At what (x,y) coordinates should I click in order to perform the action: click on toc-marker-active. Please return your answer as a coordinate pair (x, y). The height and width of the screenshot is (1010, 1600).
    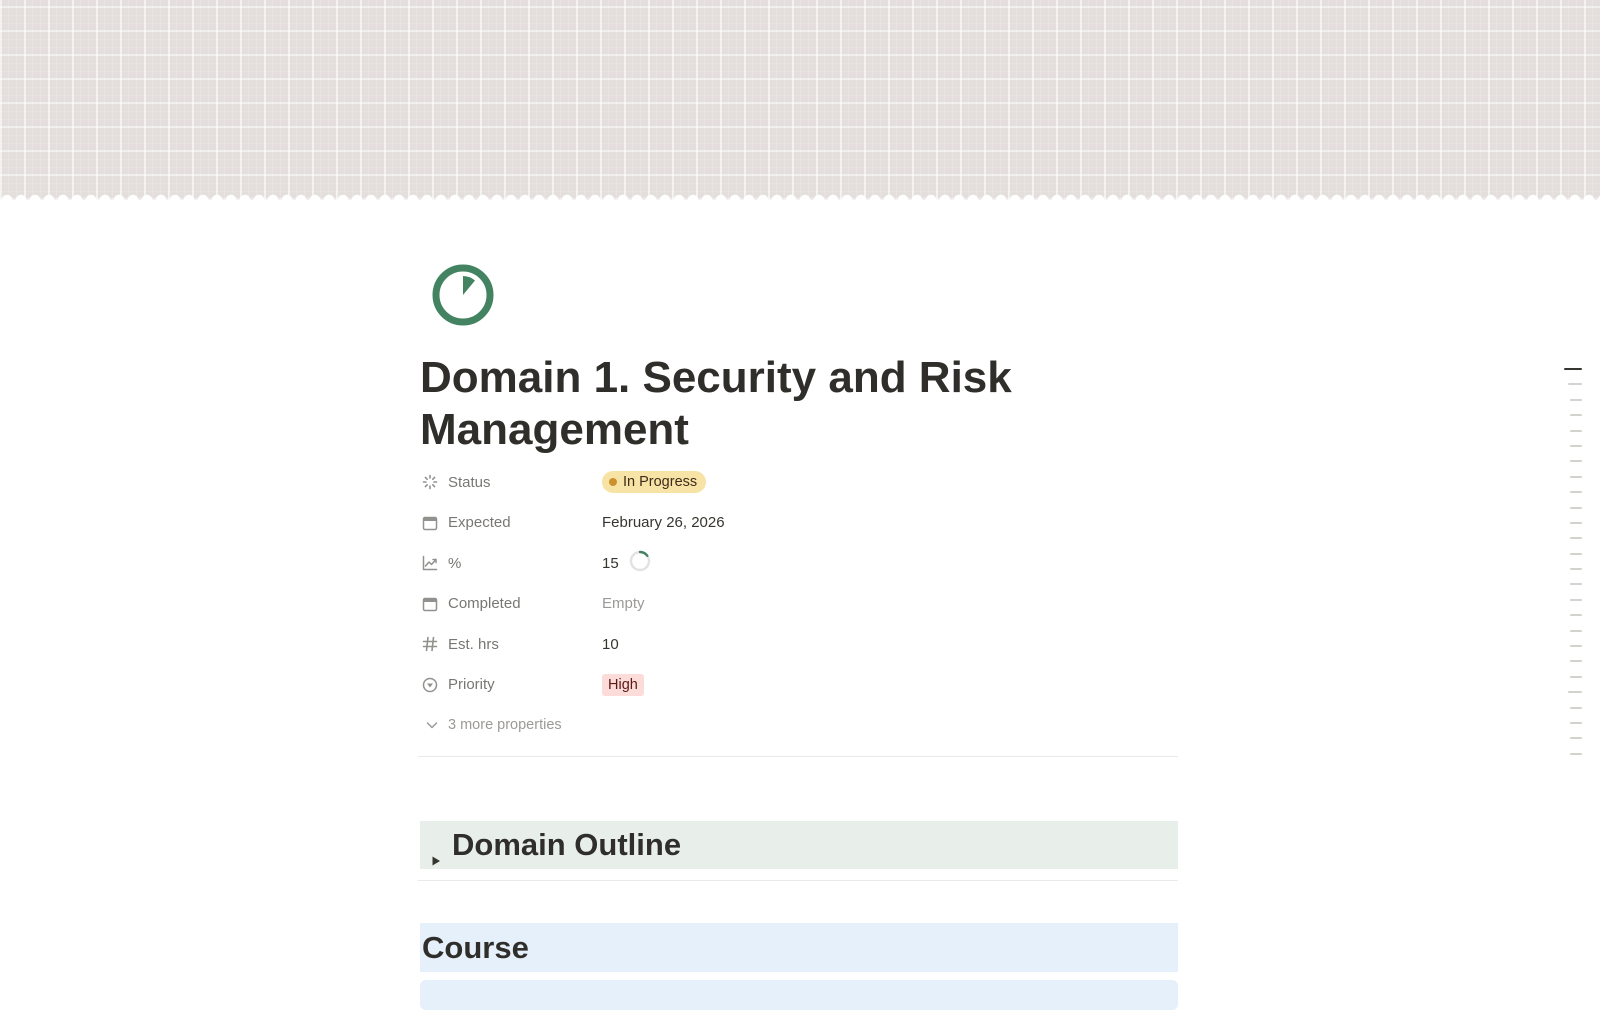
    Looking at the image, I should click on (1573, 369).